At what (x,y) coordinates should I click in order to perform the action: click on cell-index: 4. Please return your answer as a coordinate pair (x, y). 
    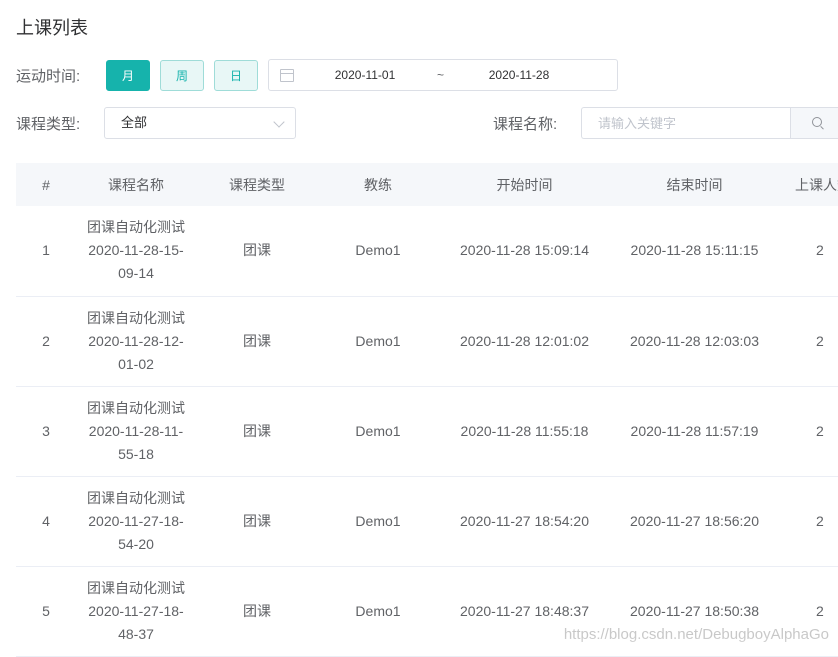
    Looking at the image, I should click on (46, 520).